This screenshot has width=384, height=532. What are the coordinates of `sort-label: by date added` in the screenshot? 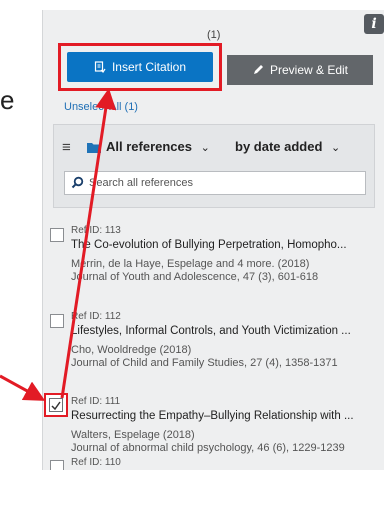 It's located at (279, 146).